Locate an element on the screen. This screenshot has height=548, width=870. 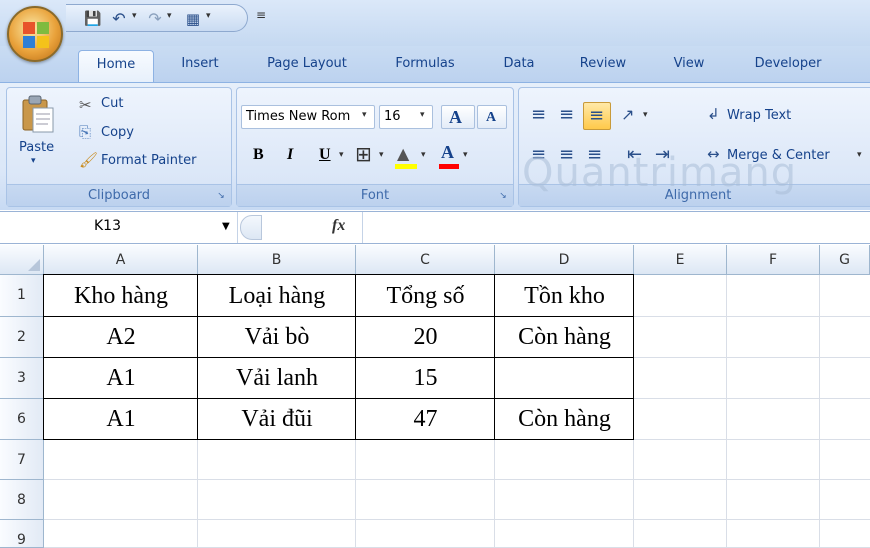
cell-d3 is located at coordinates (564, 379).